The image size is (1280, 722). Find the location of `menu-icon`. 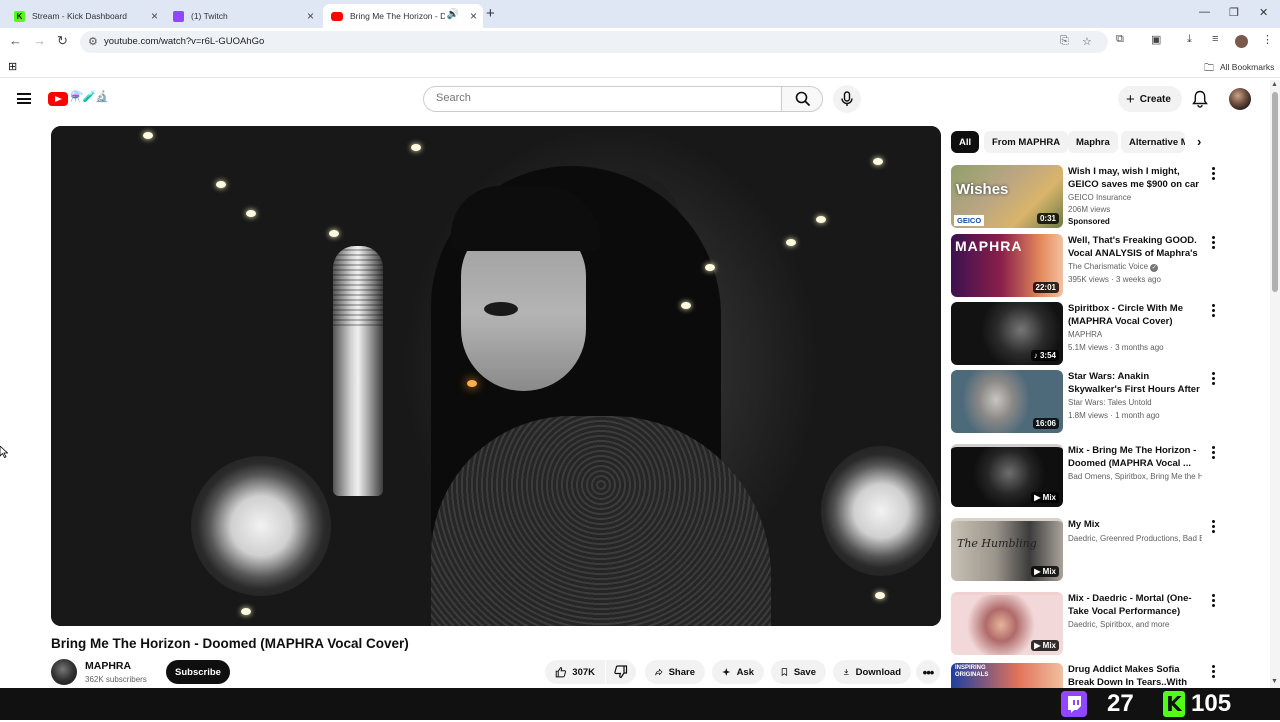

menu-icon is located at coordinates (24, 98).